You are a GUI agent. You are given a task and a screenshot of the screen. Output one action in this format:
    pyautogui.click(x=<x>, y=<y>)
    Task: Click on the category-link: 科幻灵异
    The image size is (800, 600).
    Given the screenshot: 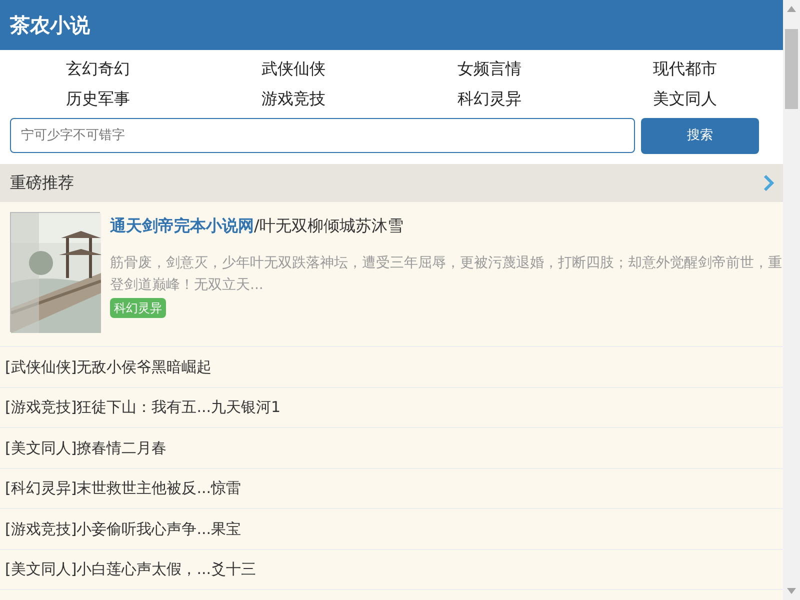 What is the action you would take?
    pyautogui.click(x=489, y=99)
    